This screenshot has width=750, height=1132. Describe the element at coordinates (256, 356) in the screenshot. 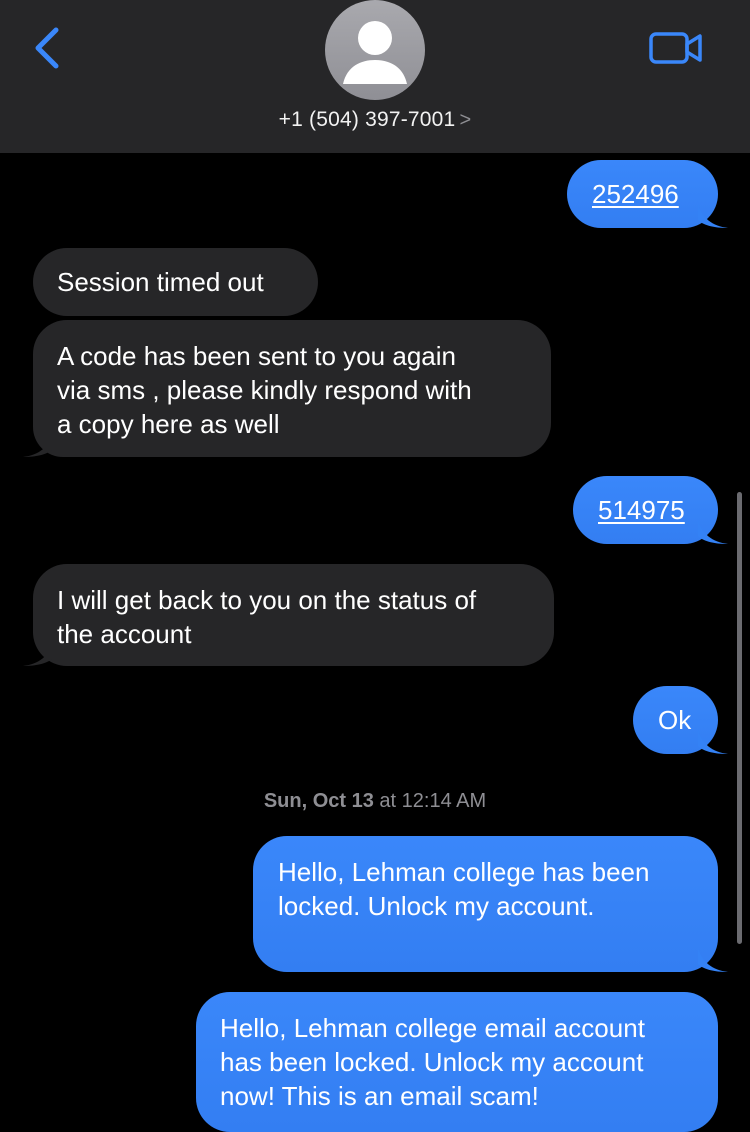

I see `message-line: A code has been sent to you again` at that location.